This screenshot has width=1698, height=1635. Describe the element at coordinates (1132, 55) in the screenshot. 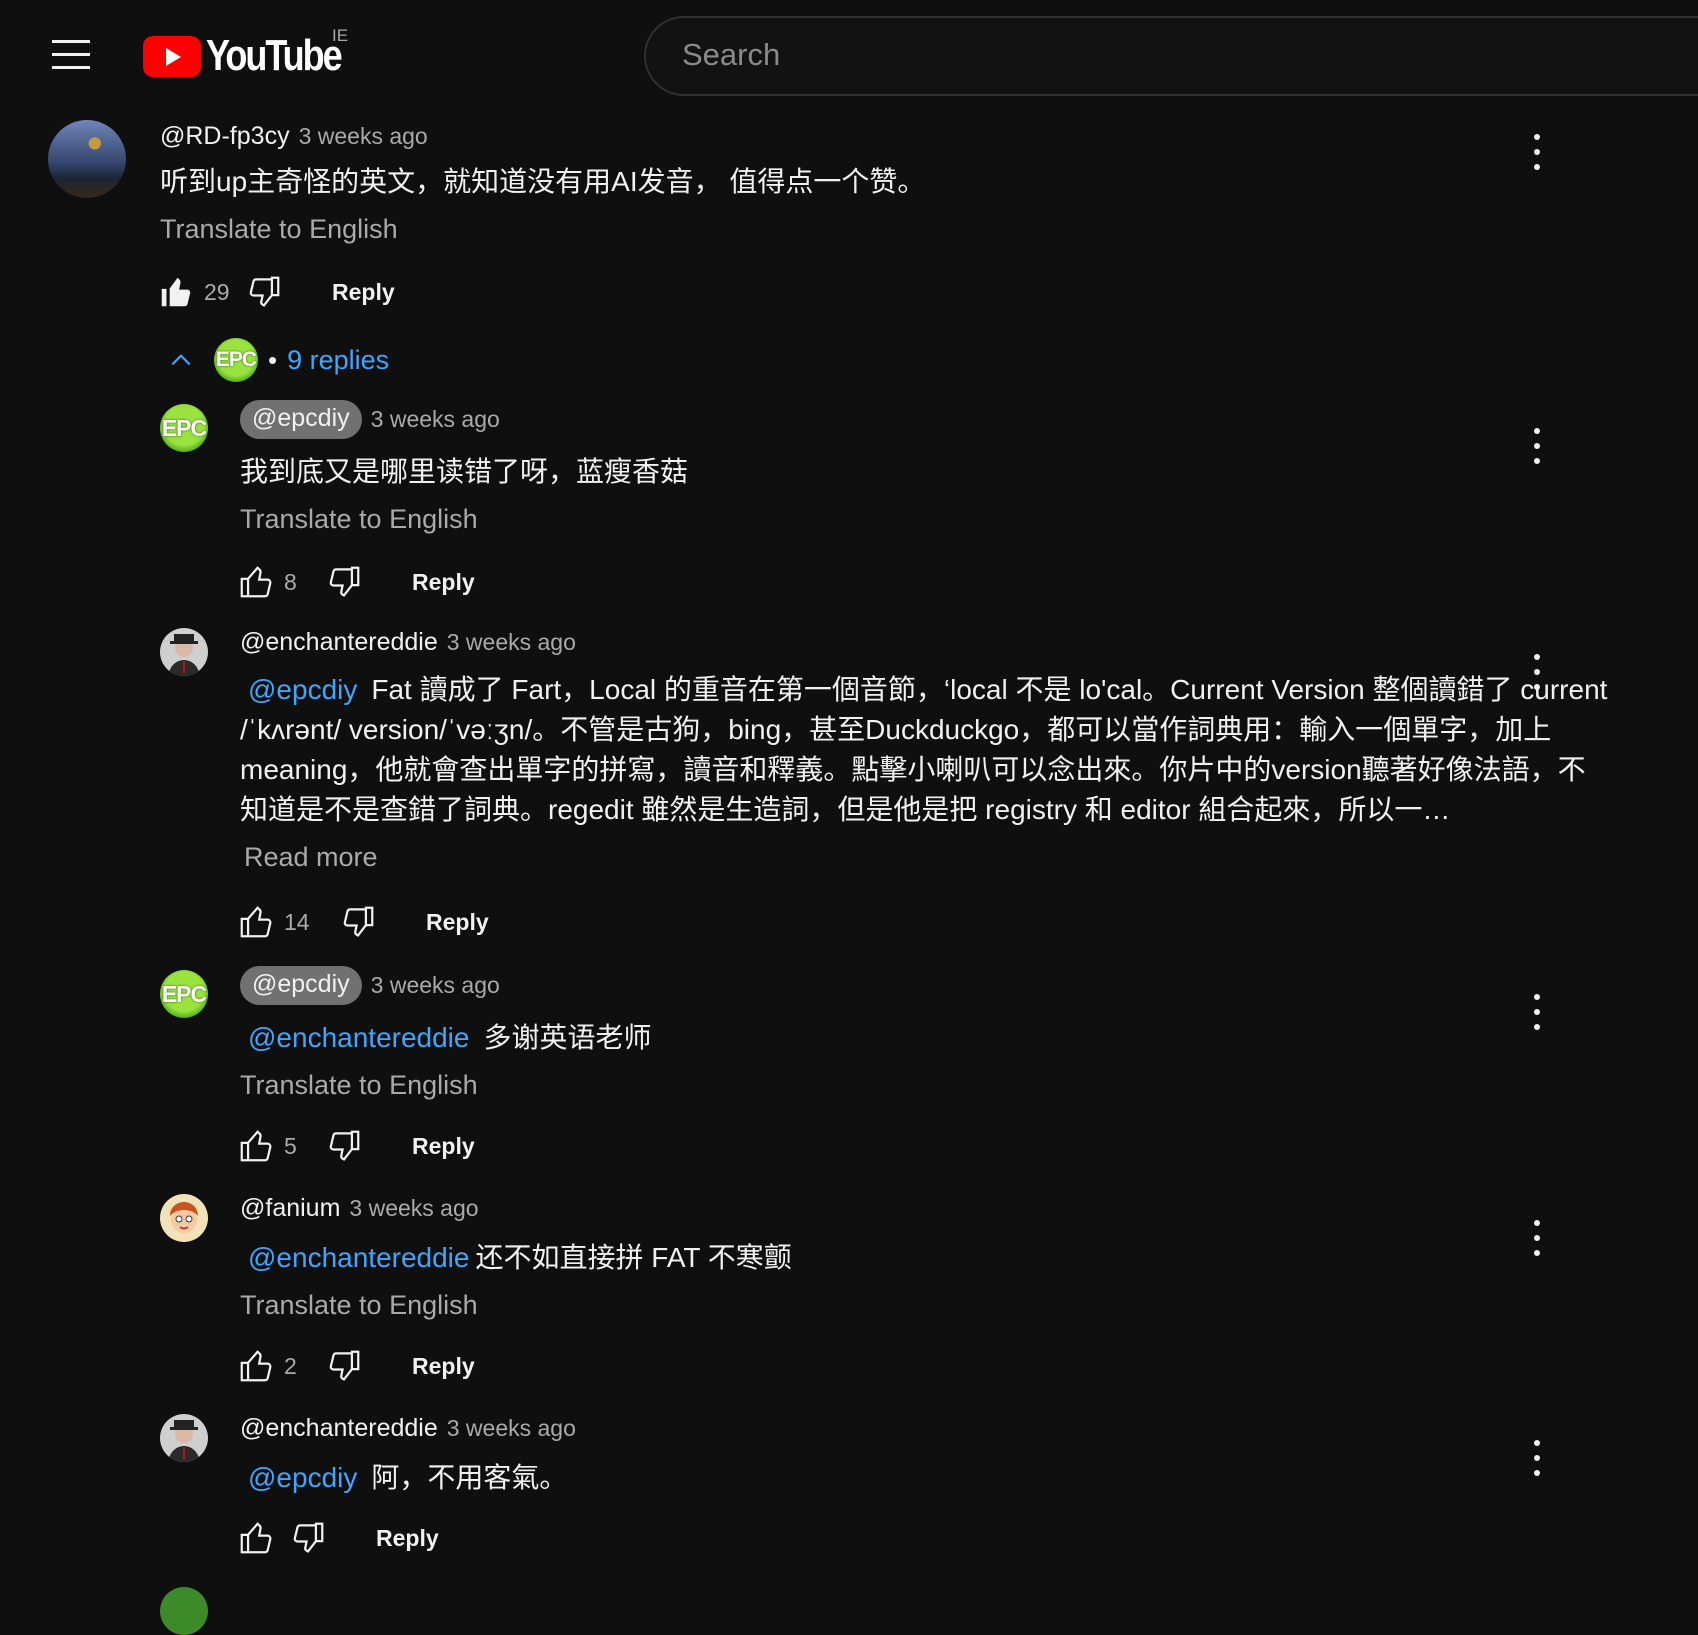

I see `search-input` at that location.